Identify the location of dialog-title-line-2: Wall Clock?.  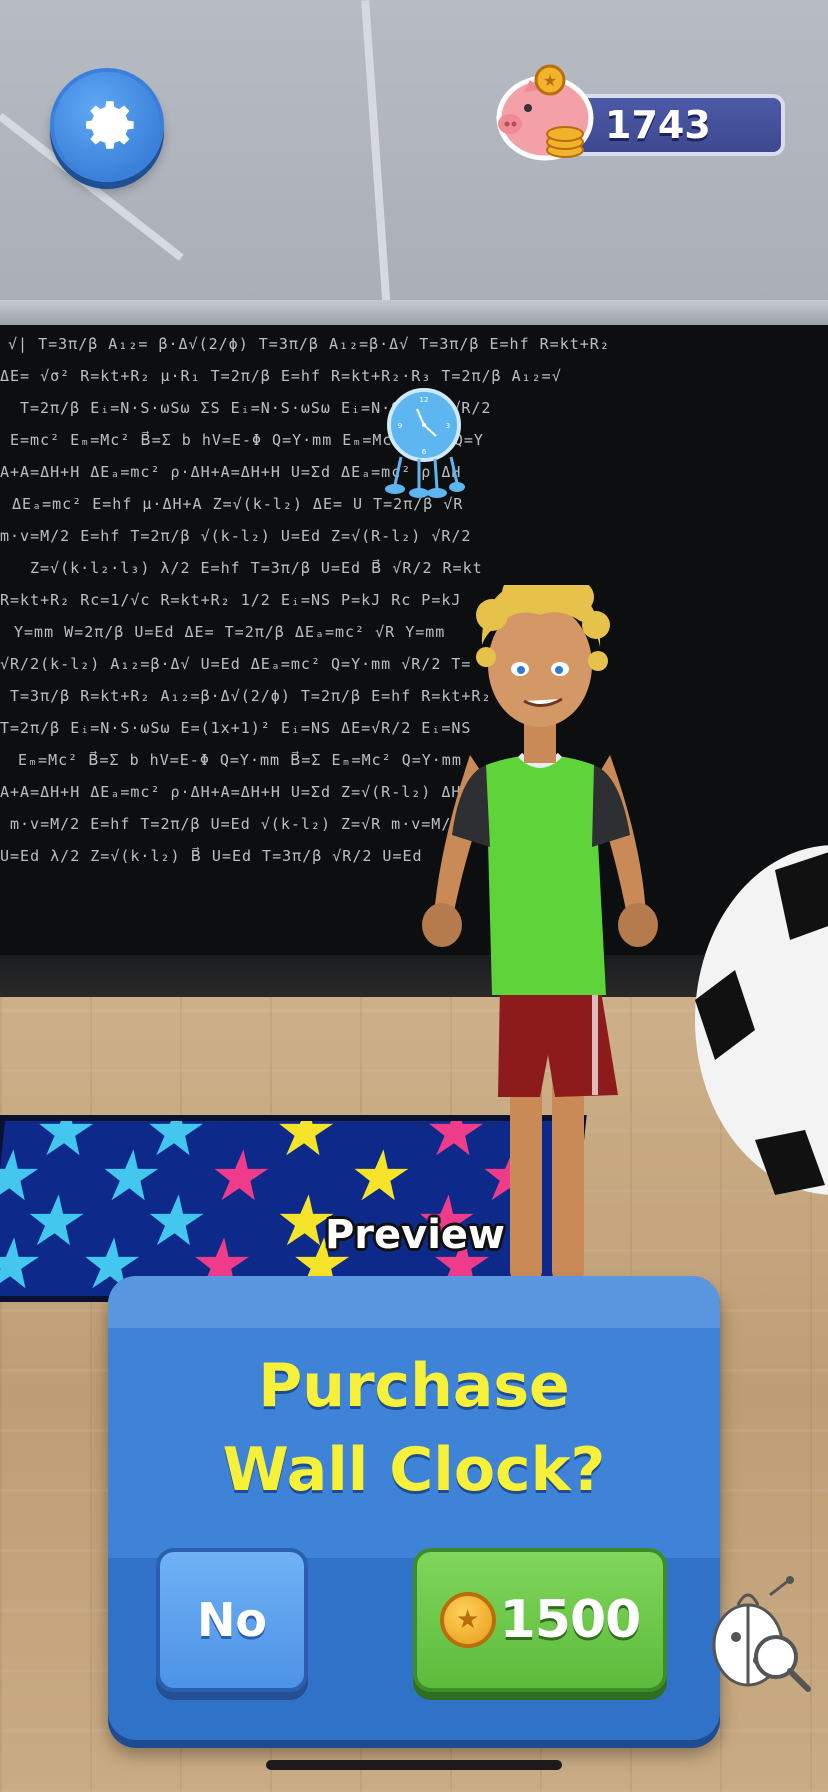
(414, 1470).